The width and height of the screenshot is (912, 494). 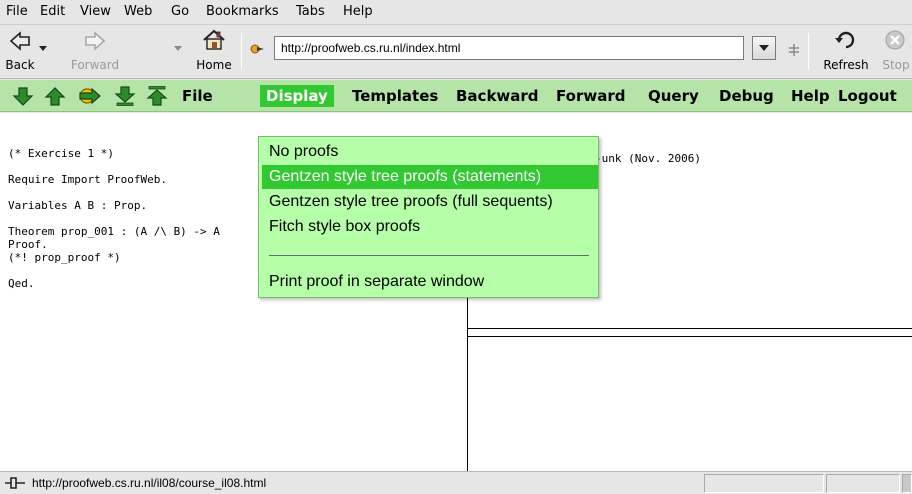 I want to click on go-to-end-down-arrow-icon, so click(x=125, y=96).